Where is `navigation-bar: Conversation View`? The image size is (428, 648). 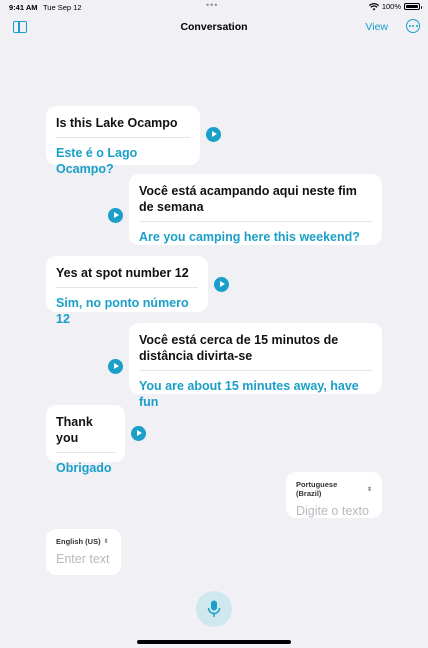 navigation-bar: Conversation View is located at coordinates (214, 30).